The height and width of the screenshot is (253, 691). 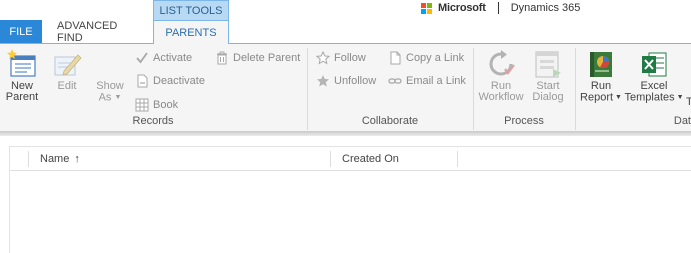 I want to click on activate-button: Activate, so click(x=163, y=58).